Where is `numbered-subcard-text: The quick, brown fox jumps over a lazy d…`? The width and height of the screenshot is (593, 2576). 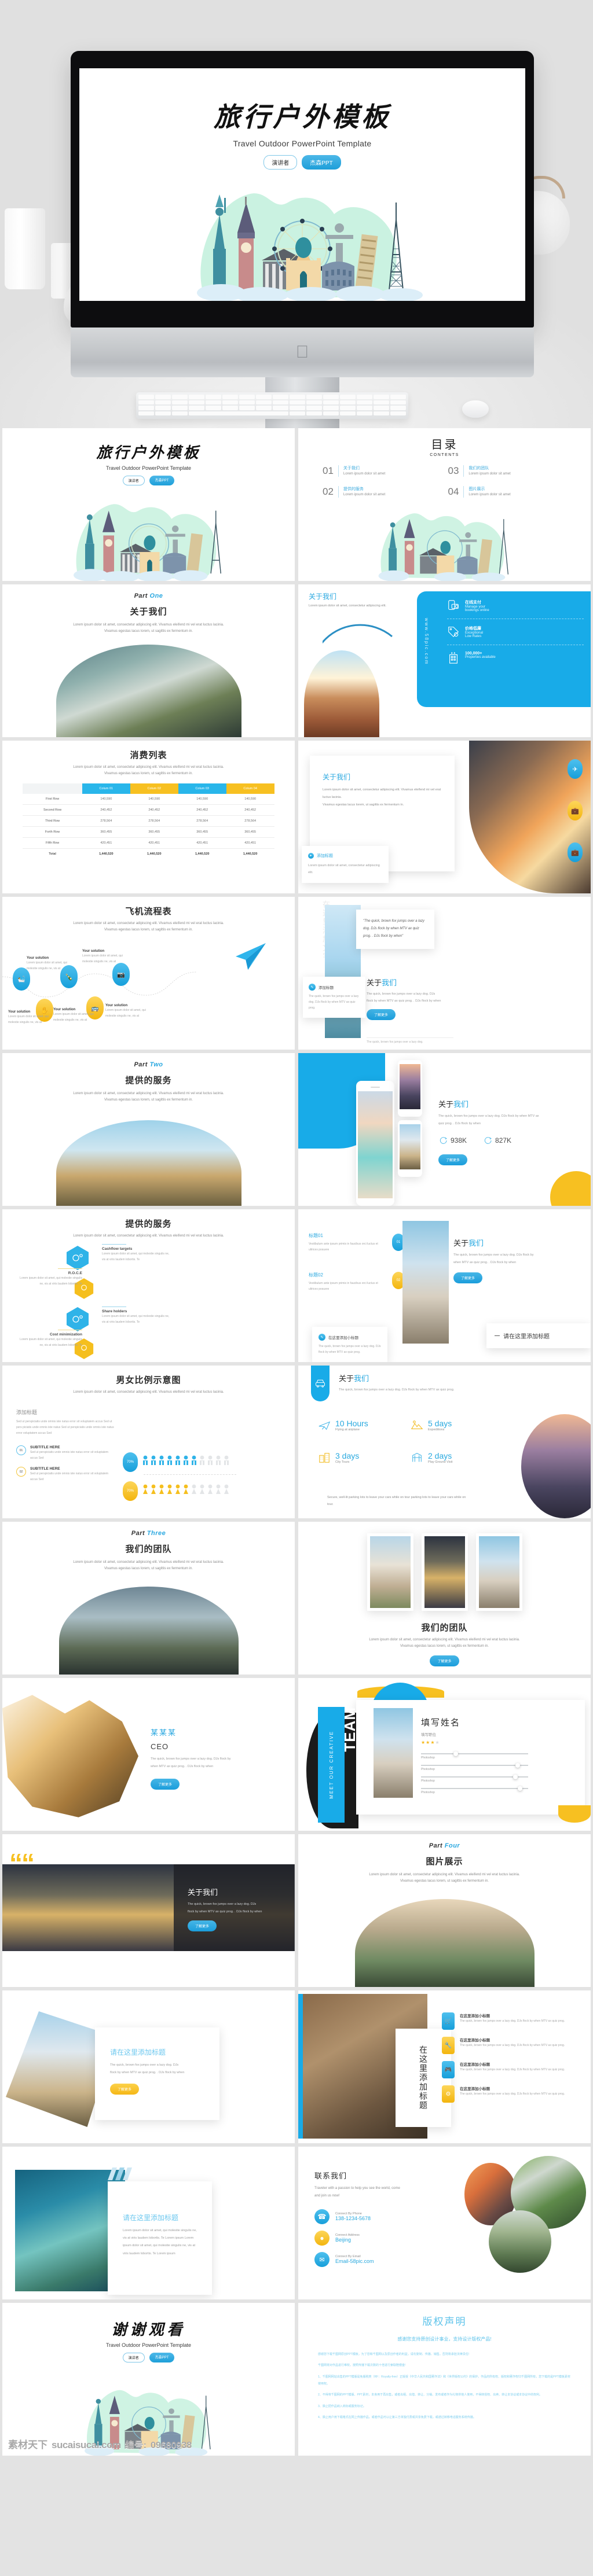 numbered-subcard-text: The quick, brown fox jumps over a lazy d… is located at coordinates (350, 1349).